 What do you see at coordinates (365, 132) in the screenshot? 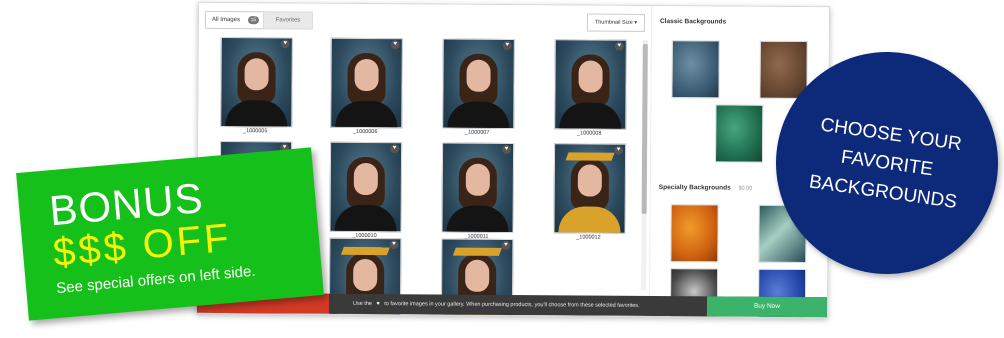
I see `image-caption: _1000006` at bounding box center [365, 132].